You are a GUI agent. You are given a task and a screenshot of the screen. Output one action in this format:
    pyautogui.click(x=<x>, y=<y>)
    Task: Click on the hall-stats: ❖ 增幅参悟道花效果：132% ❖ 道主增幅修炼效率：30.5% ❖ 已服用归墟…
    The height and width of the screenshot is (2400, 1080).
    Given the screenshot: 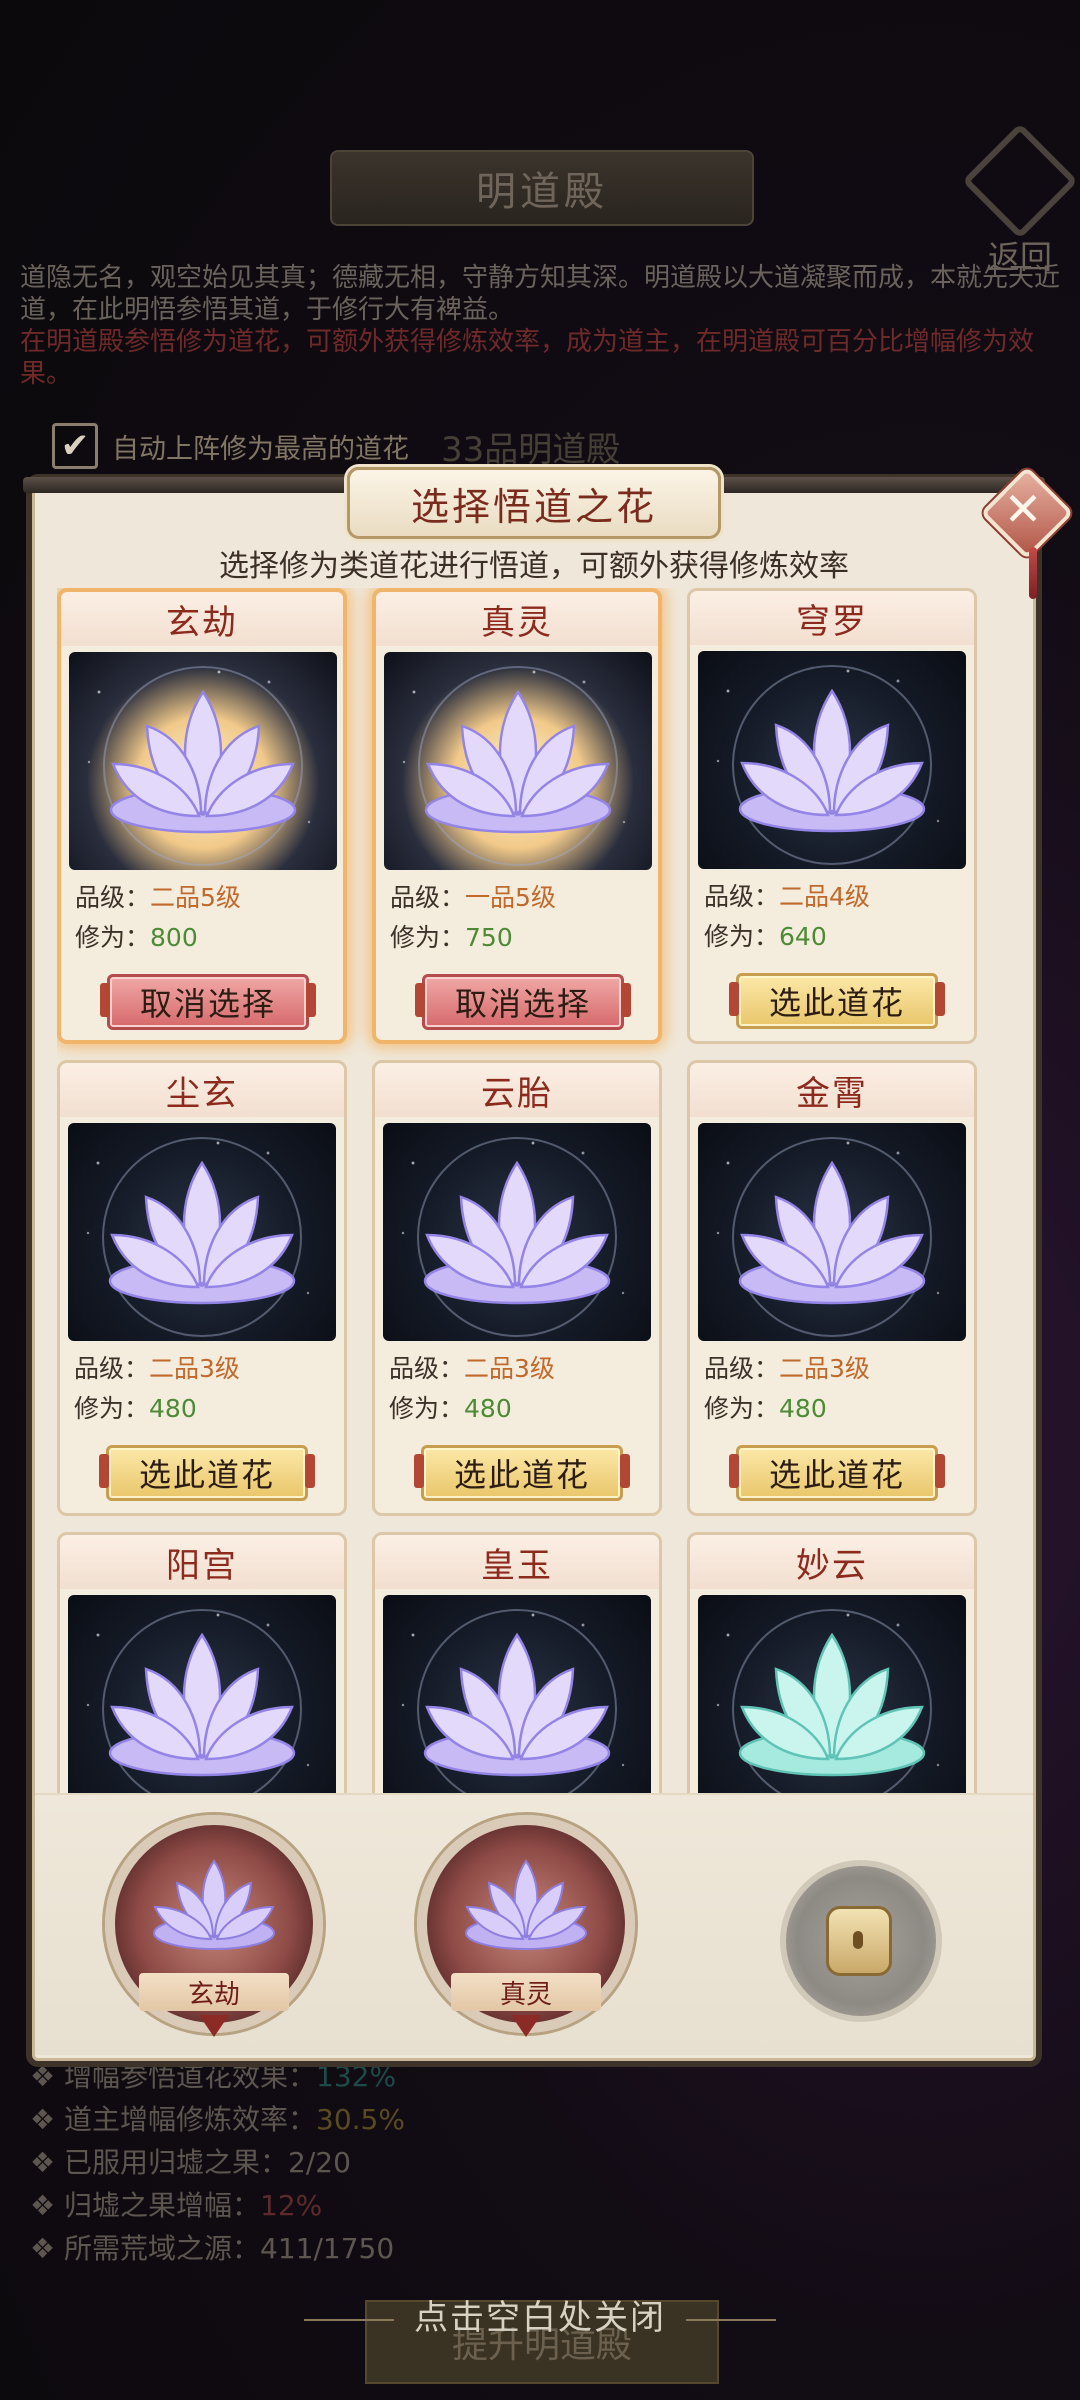 What is the action you would take?
    pyautogui.click(x=217, y=2162)
    